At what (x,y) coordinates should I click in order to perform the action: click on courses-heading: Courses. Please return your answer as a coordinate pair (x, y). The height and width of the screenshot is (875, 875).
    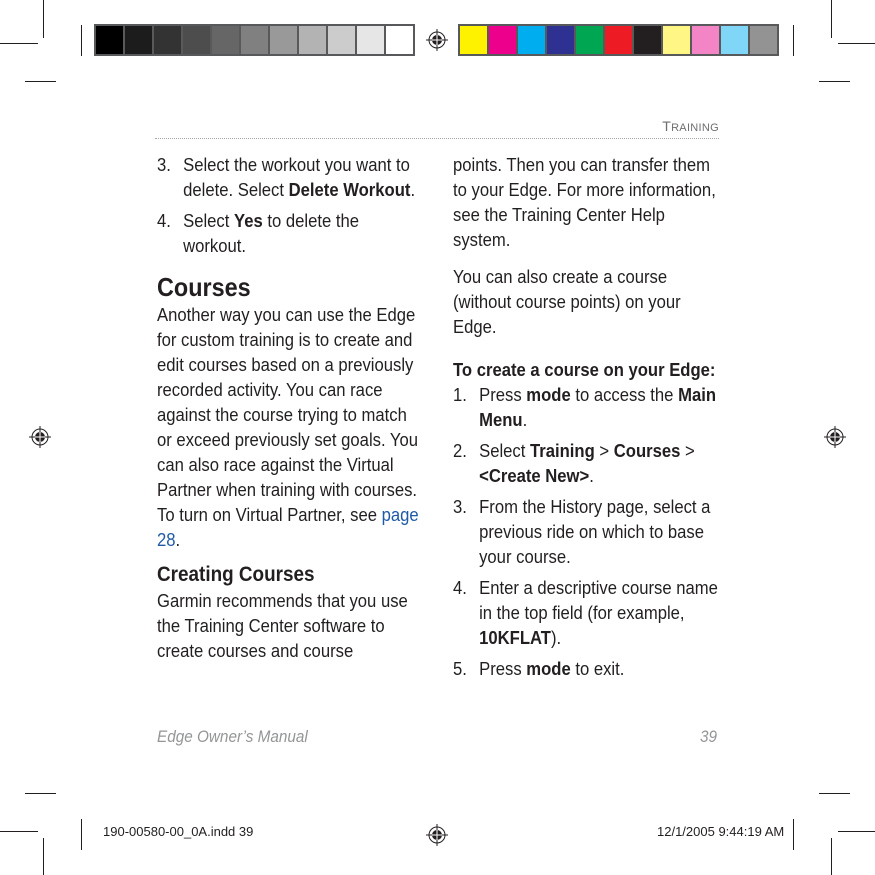
    Looking at the image, I should click on (204, 287).